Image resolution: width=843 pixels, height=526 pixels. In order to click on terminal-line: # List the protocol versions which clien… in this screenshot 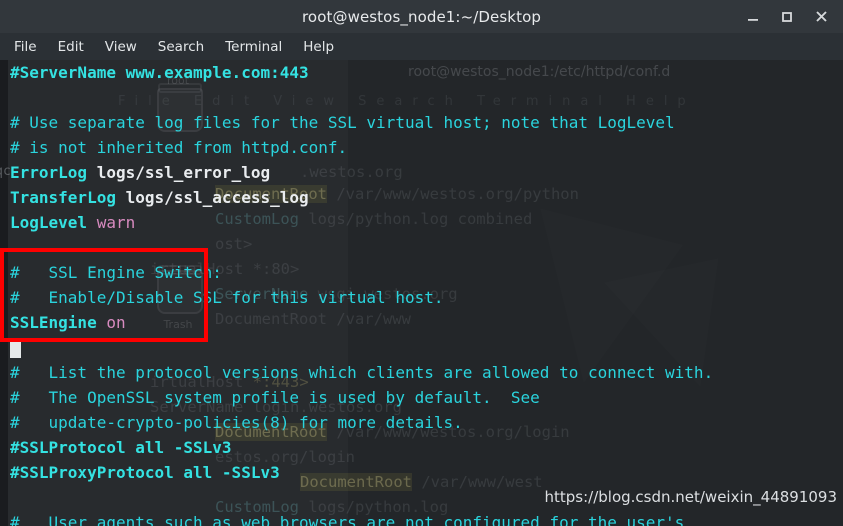, I will do `click(361, 372)`.